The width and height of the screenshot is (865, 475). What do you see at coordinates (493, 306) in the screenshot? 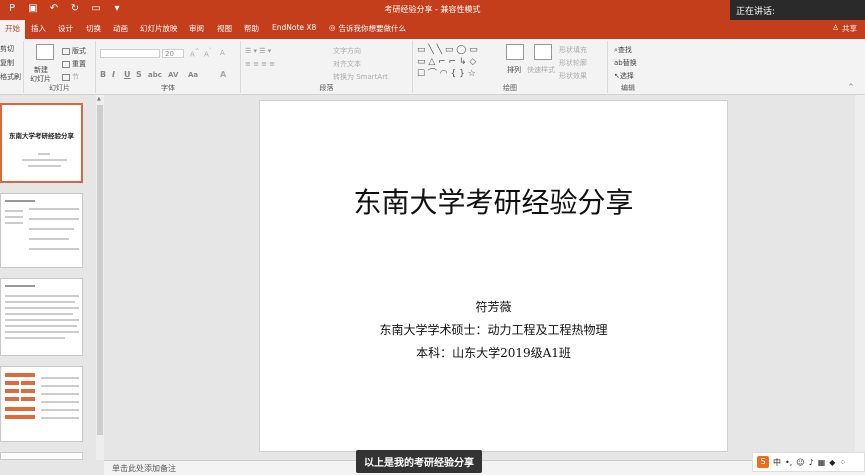
I see `slide-author: 符芳薇` at bounding box center [493, 306].